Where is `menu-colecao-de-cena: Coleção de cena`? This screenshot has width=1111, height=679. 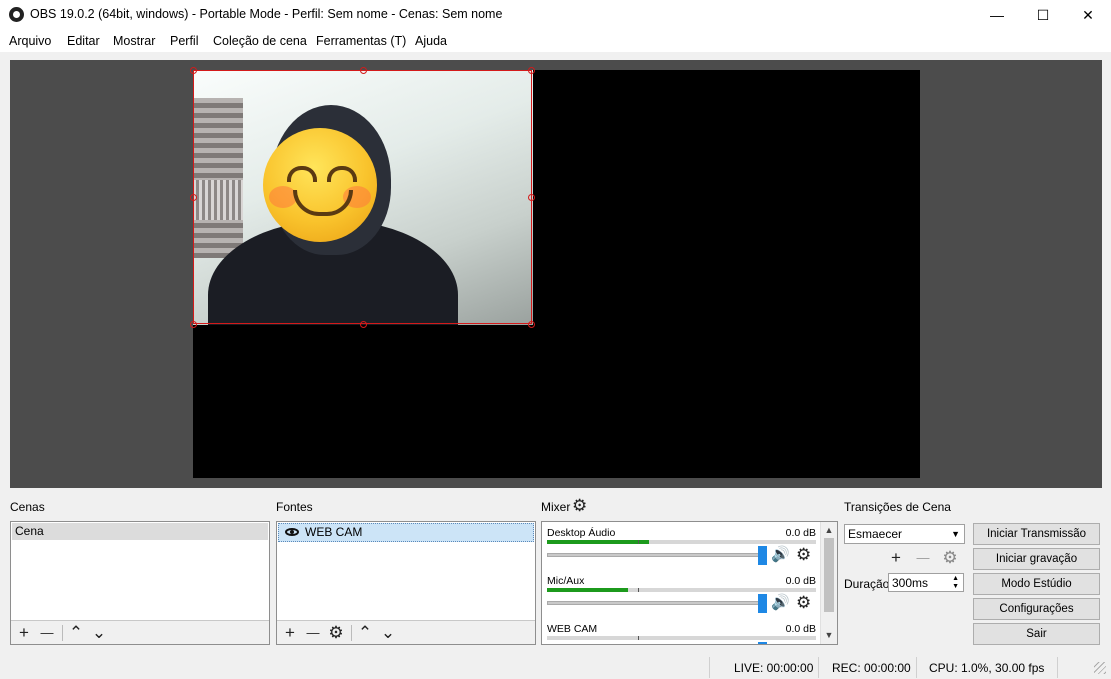 menu-colecao-de-cena: Coleção de cena is located at coordinates (260, 41).